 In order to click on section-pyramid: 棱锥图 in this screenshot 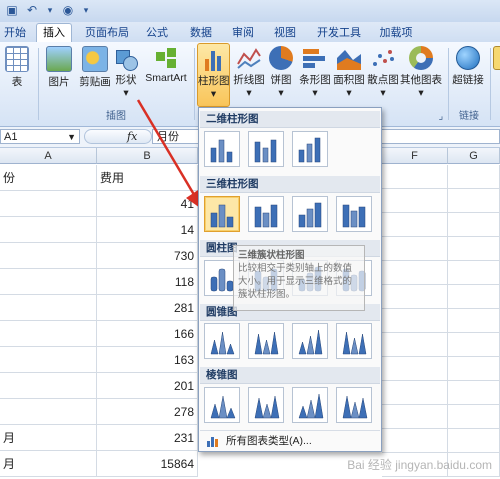, I will do `click(290, 375)`.